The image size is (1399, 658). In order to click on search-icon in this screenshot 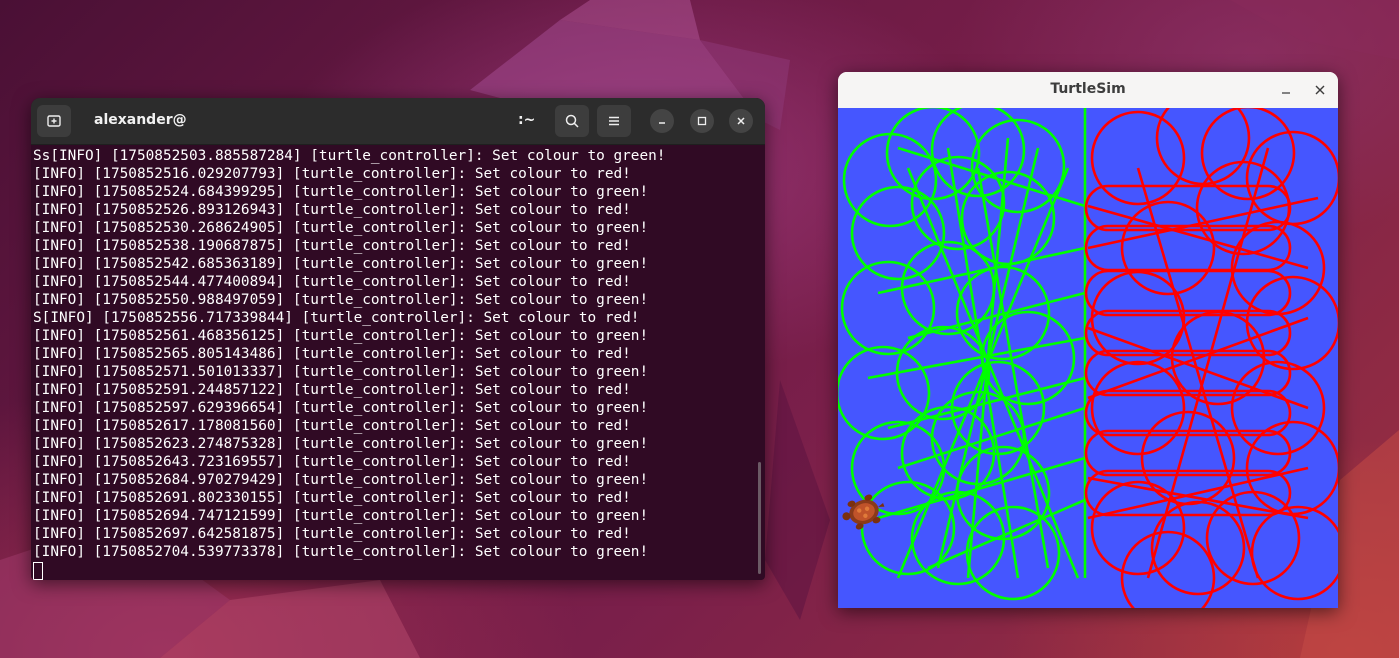, I will do `click(572, 121)`.